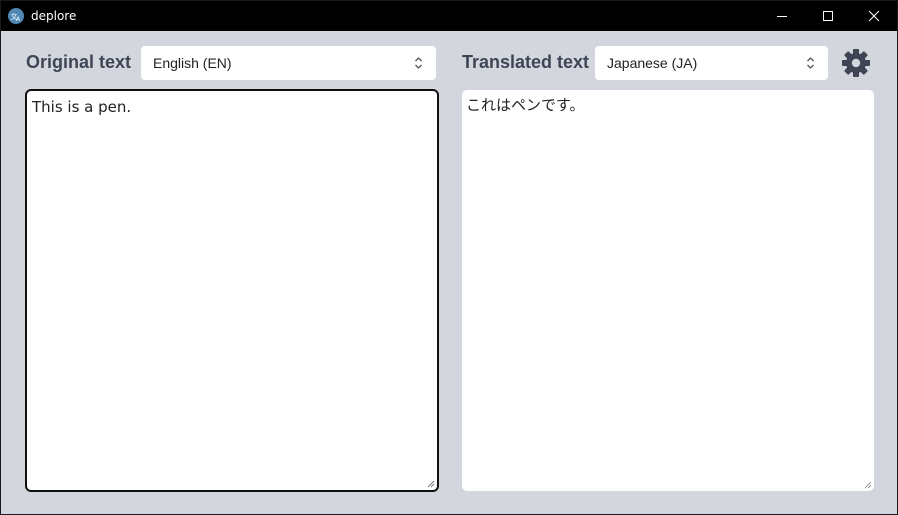  Describe the element at coordinates (652, 63) in the screenshot. I see `target-language-value: Japanese (JA)` at that location.